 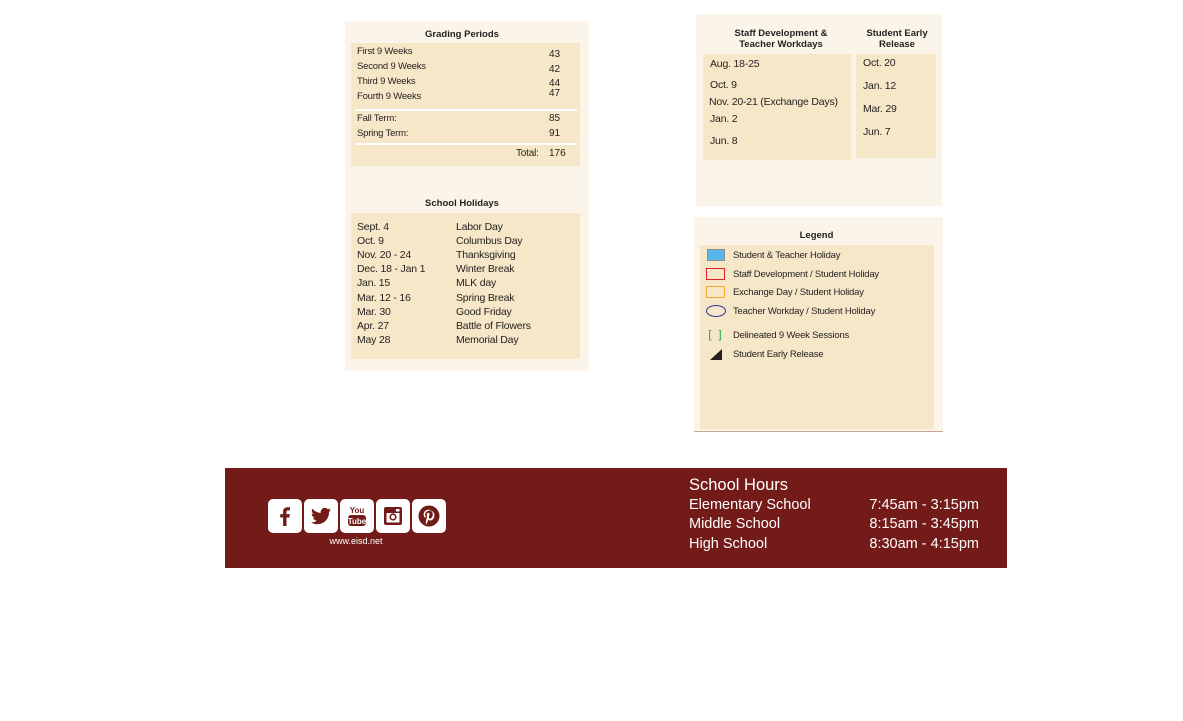 What do you see at coordinates (781, 33) in the screenshot?
I see `title-line: Staff Development &` at bounding box center [781, 33].